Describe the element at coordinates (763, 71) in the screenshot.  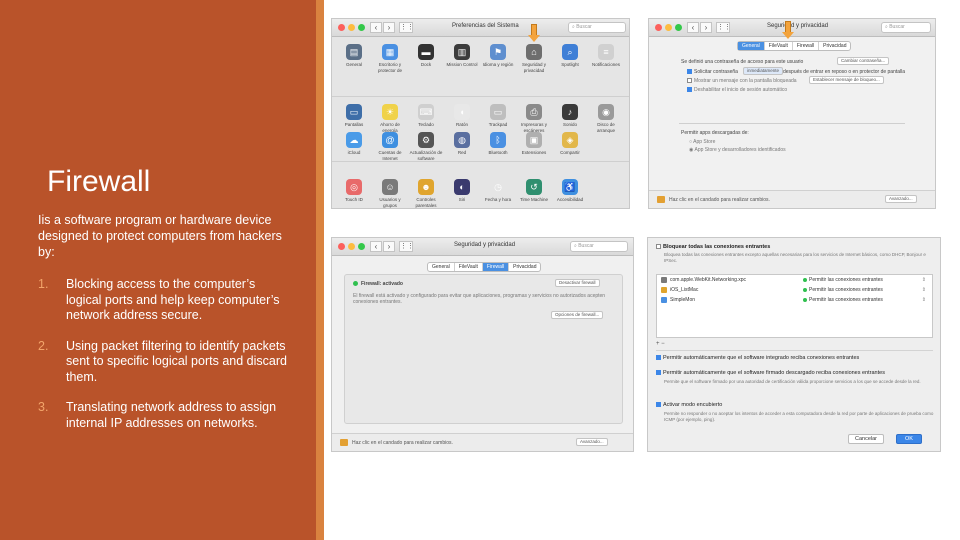
I see `require-password-select: inmediatamente` at that location.